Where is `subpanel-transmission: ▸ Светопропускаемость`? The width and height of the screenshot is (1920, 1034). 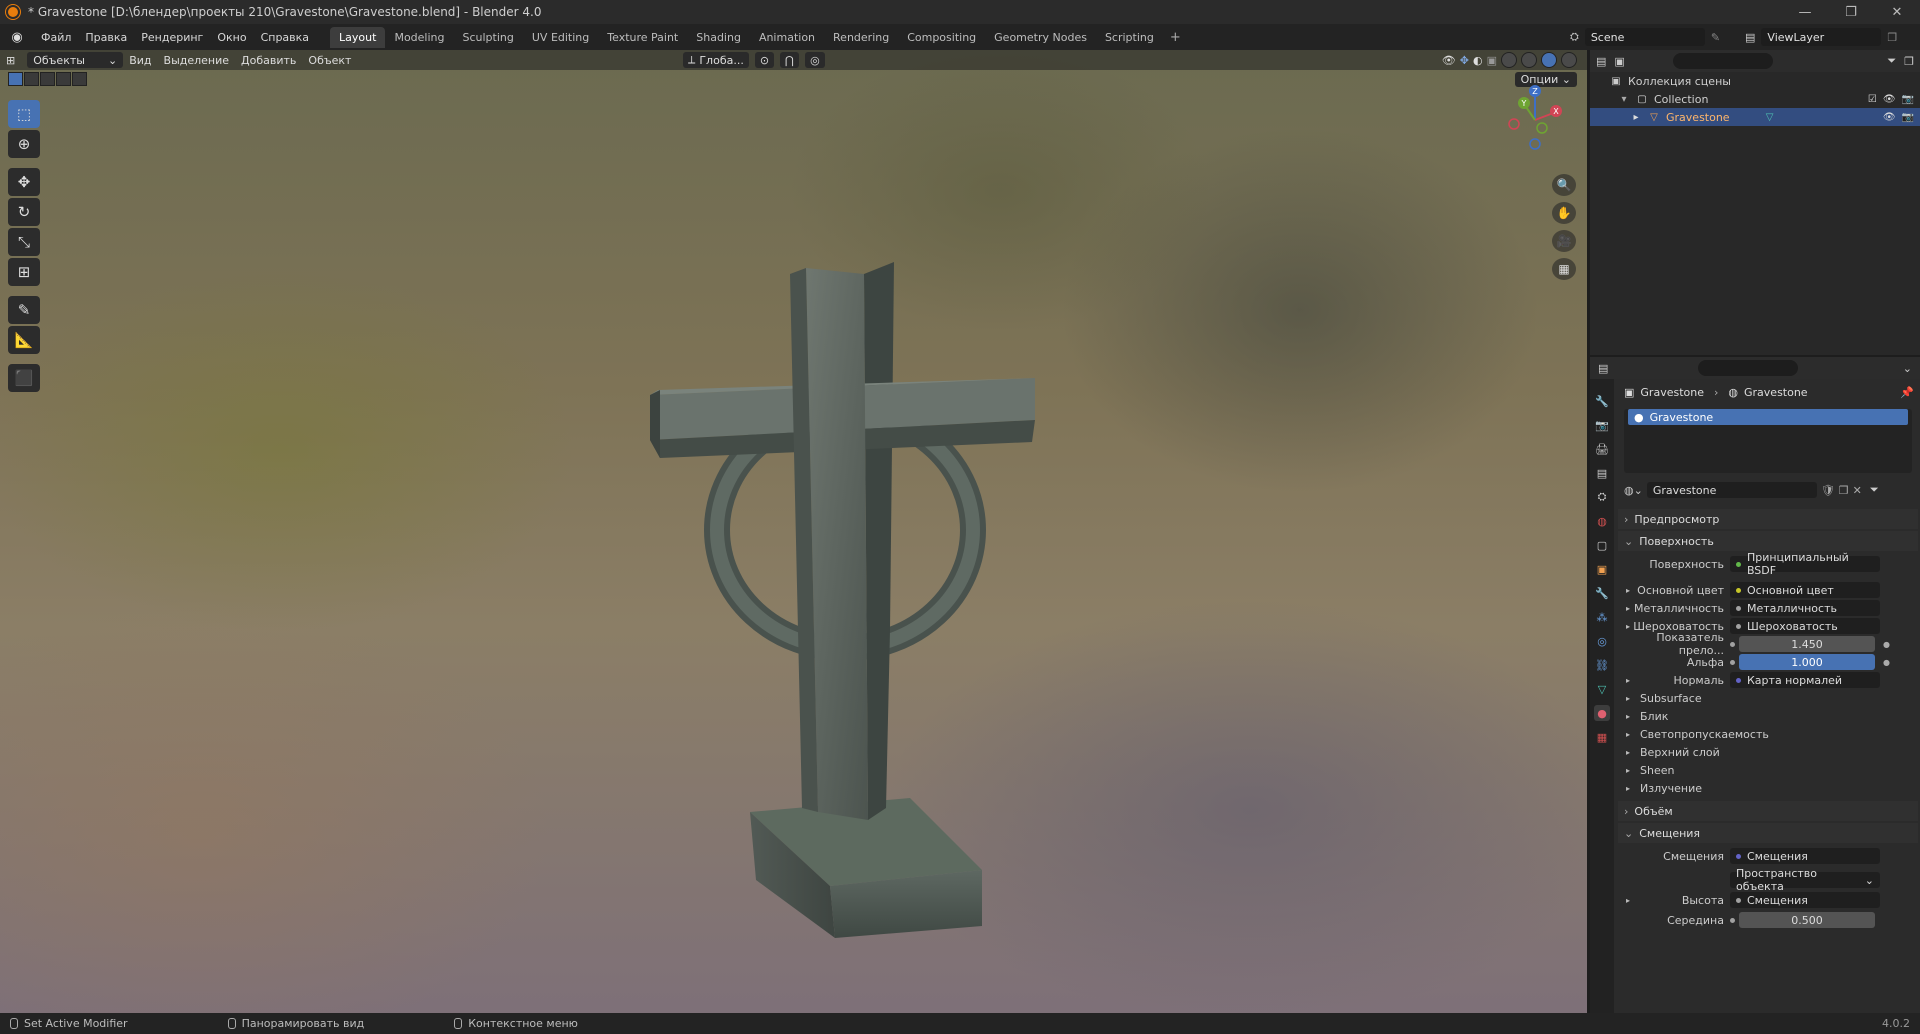
subpanel-transmission: ▸ Светопропускаемость is located at coordinates (1768, 734).